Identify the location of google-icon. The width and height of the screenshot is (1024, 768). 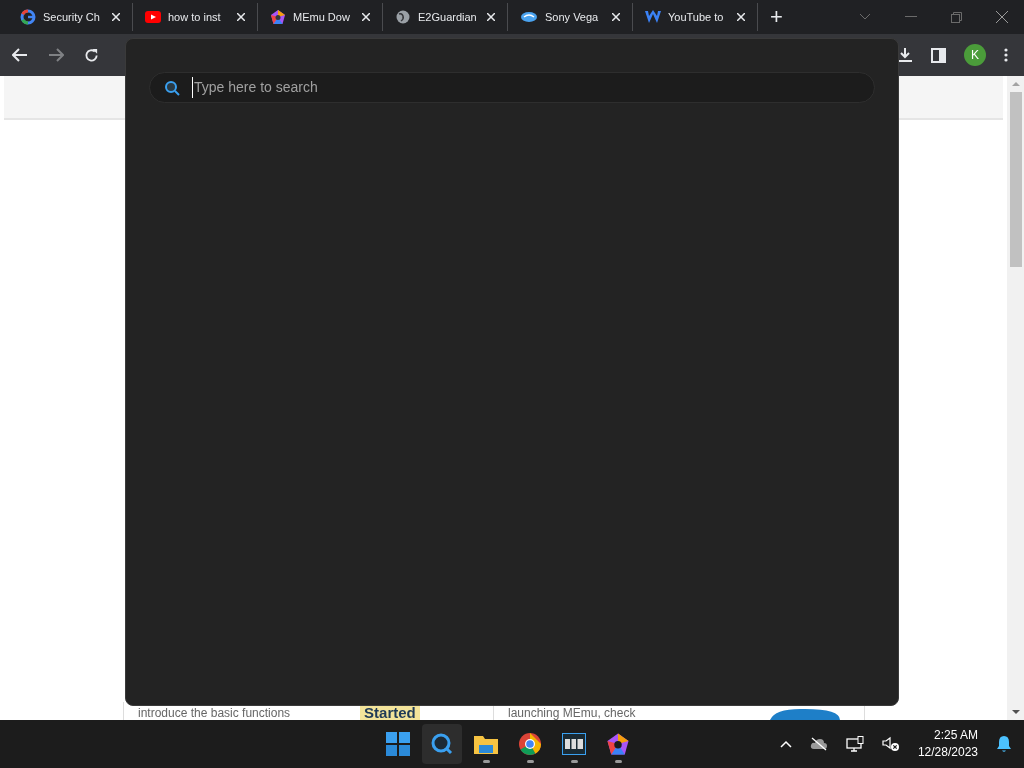
(28, 17).